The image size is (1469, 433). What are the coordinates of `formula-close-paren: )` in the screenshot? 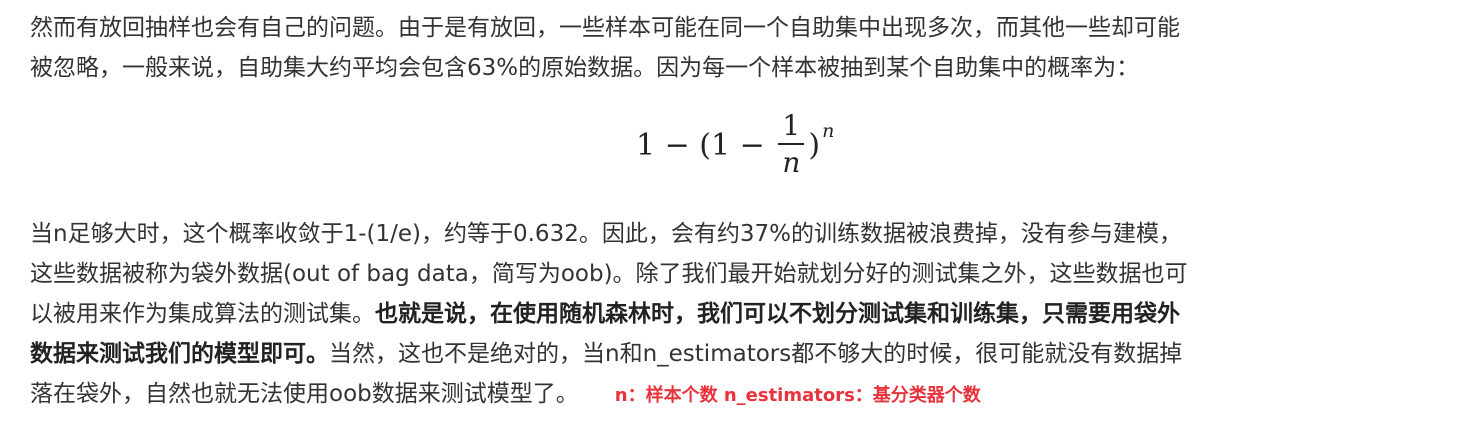 It's located at (814, 145).